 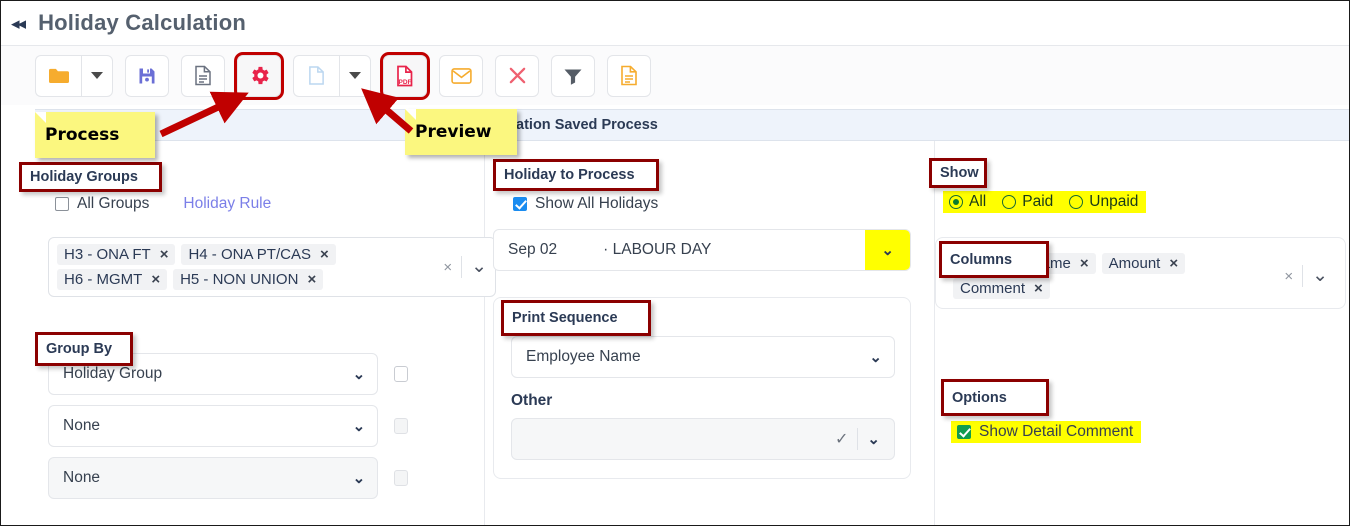 What do you see at coordinates (1114, 201) in the screenshot?
I see `show-option-unpaid-label: Unpaid` at bounding box center [1114, 201].